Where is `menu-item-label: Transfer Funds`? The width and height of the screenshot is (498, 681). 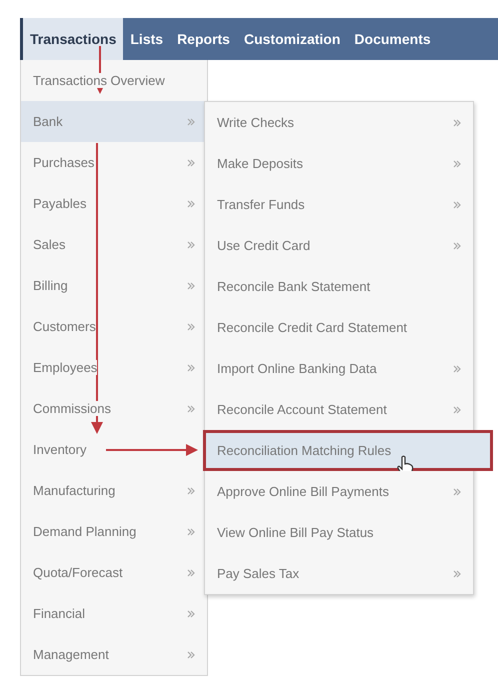
menu-item-label: Transfer Funds is located at coordinates (261, 204).